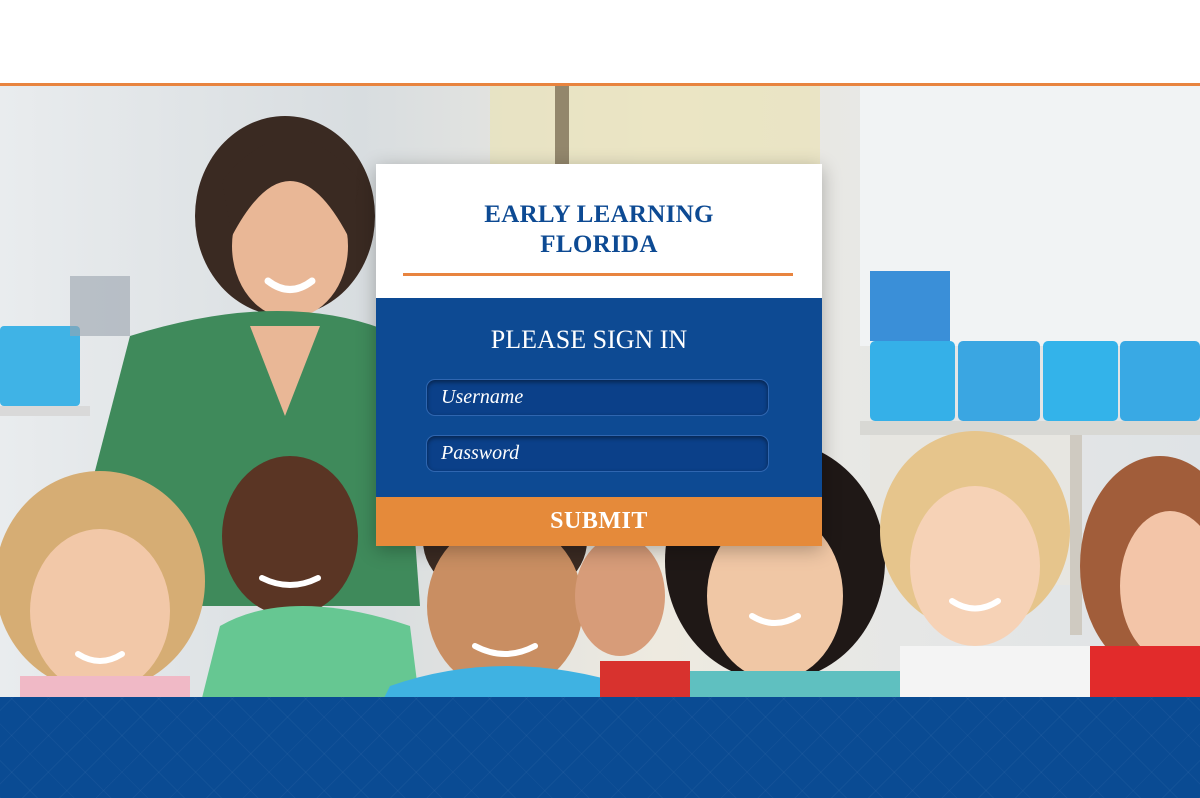 This screenshot has width=1200, height=798. I want to click on signin-heading: PLEASE SIGN IN, so click(589, 339).